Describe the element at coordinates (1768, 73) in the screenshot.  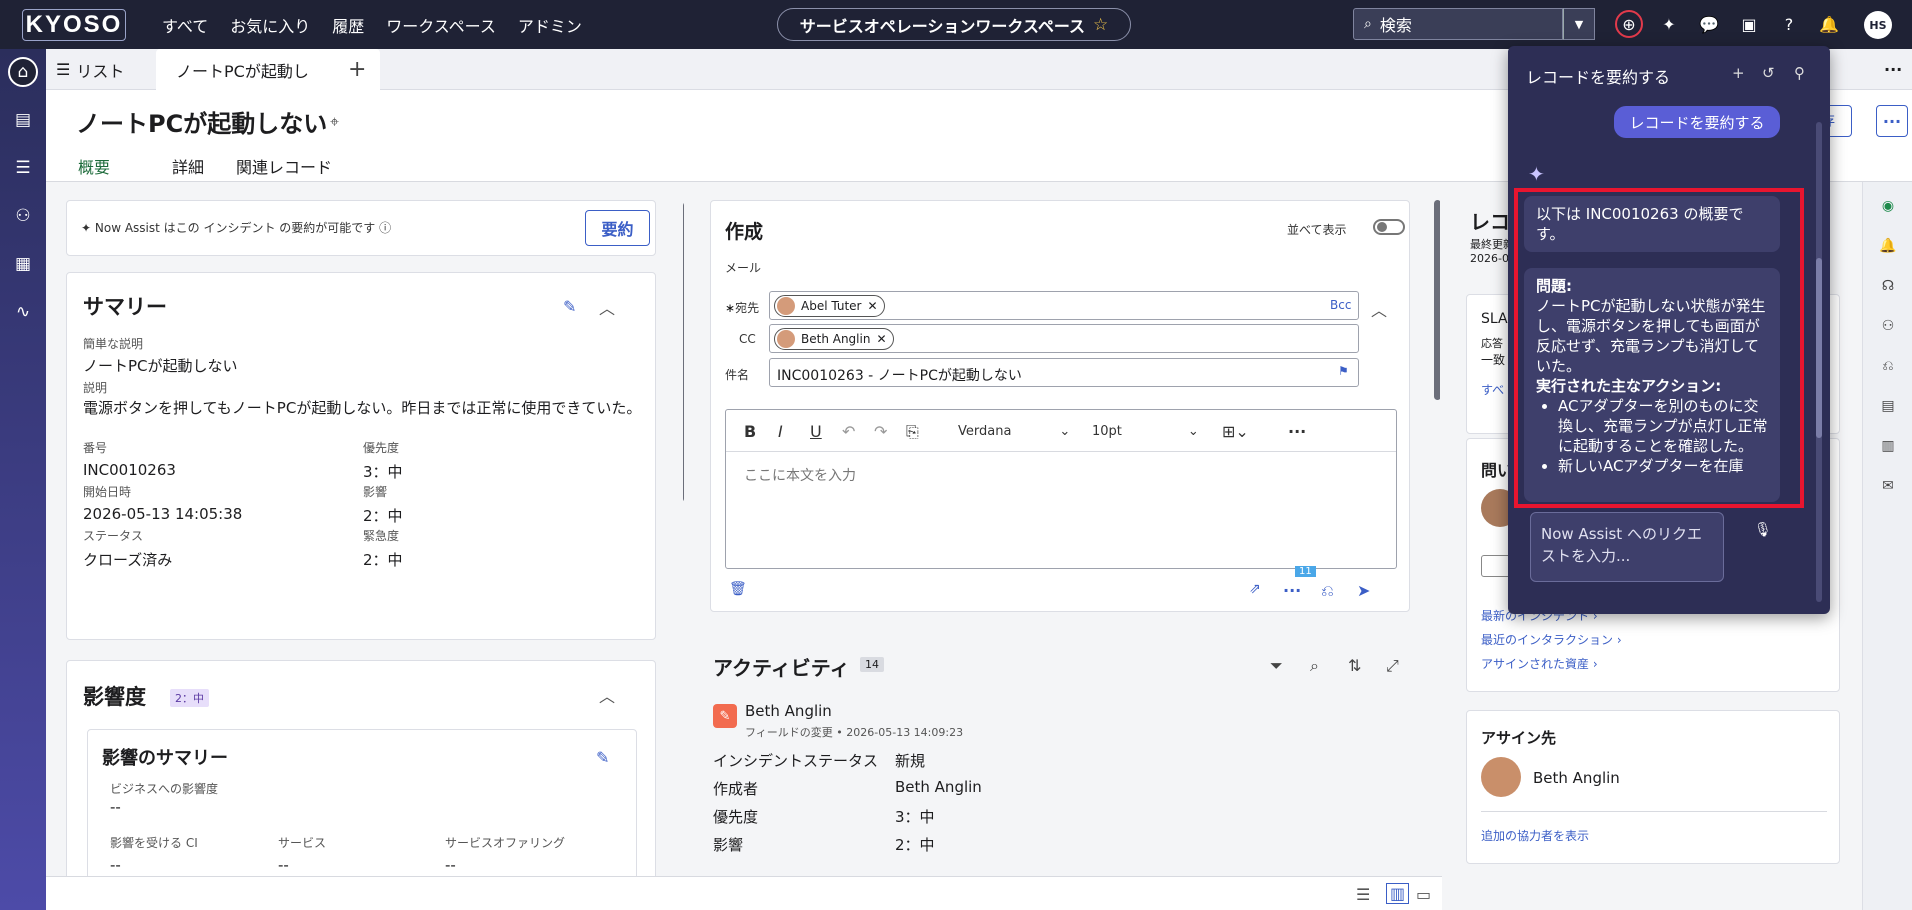
I see `history-icon: ↺` at that location.